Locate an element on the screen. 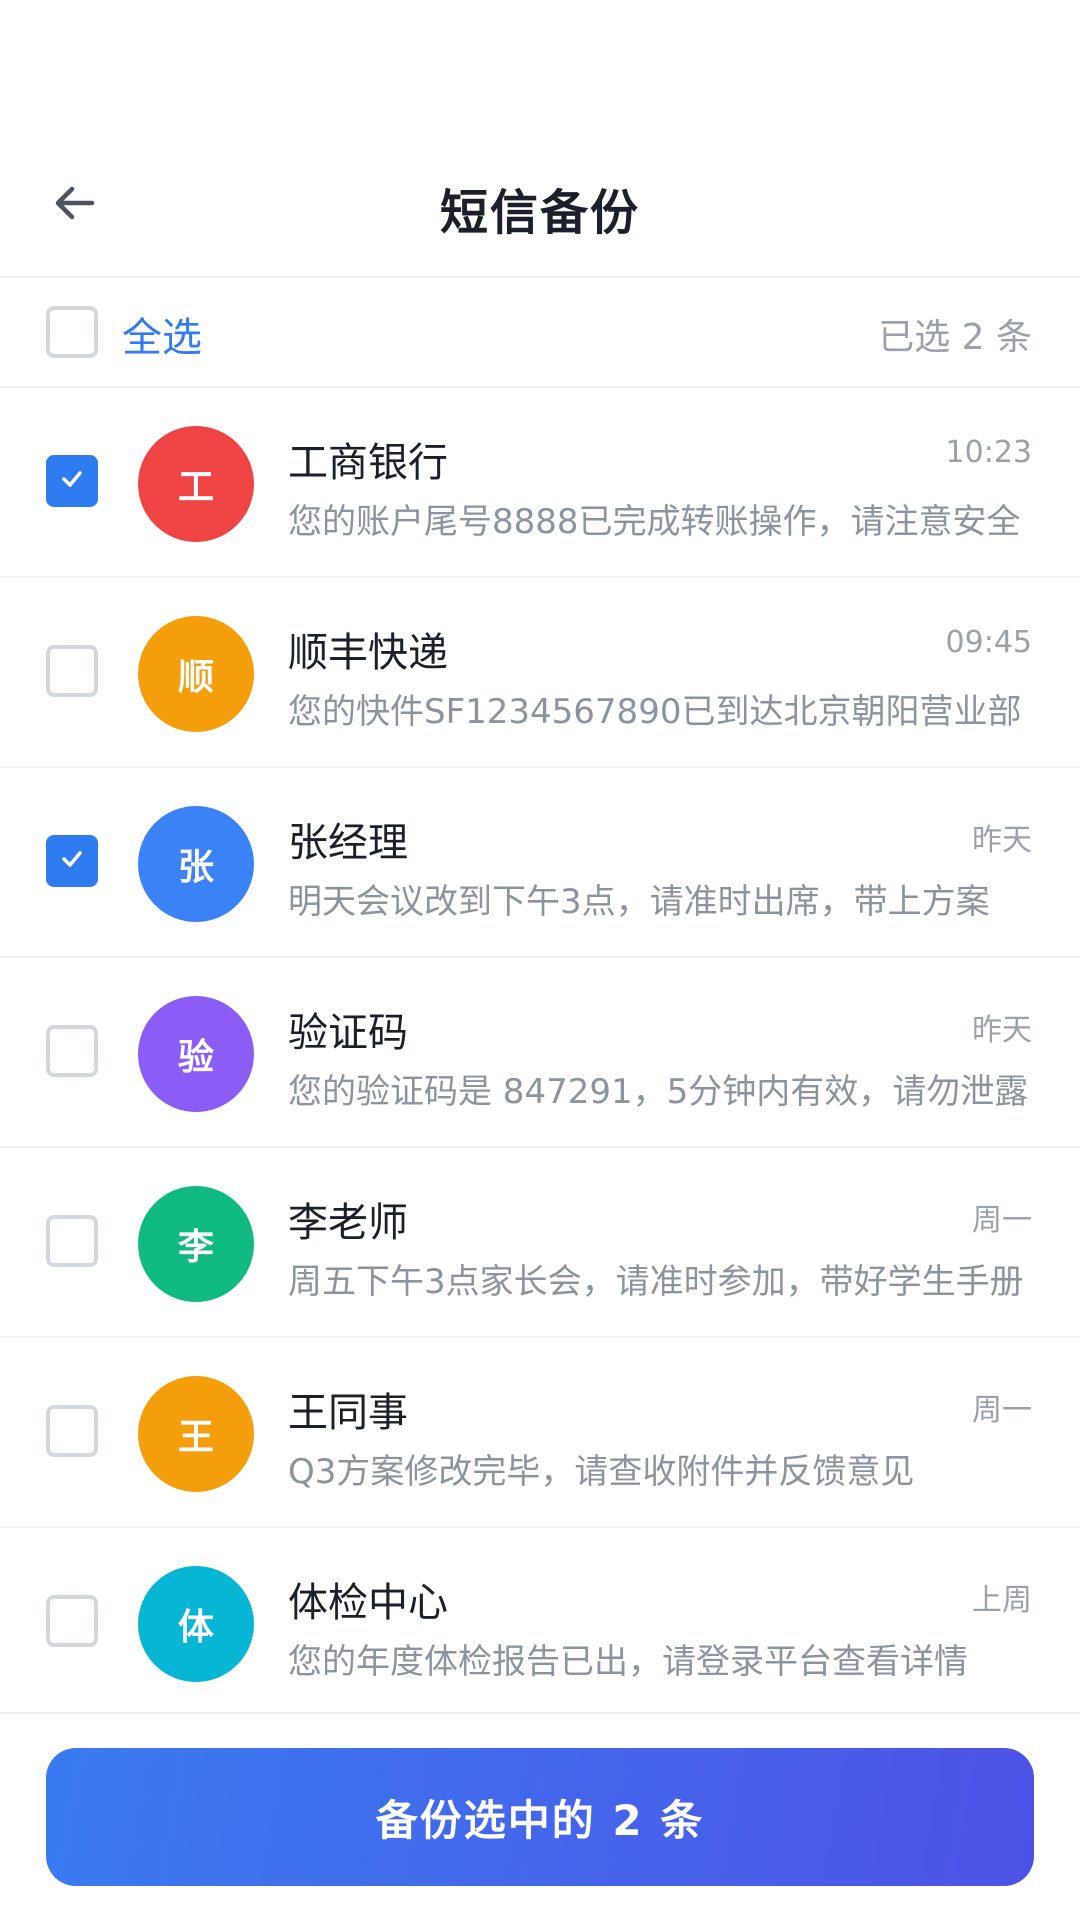  avatar: 体 is located at coordinates (196, 1624).